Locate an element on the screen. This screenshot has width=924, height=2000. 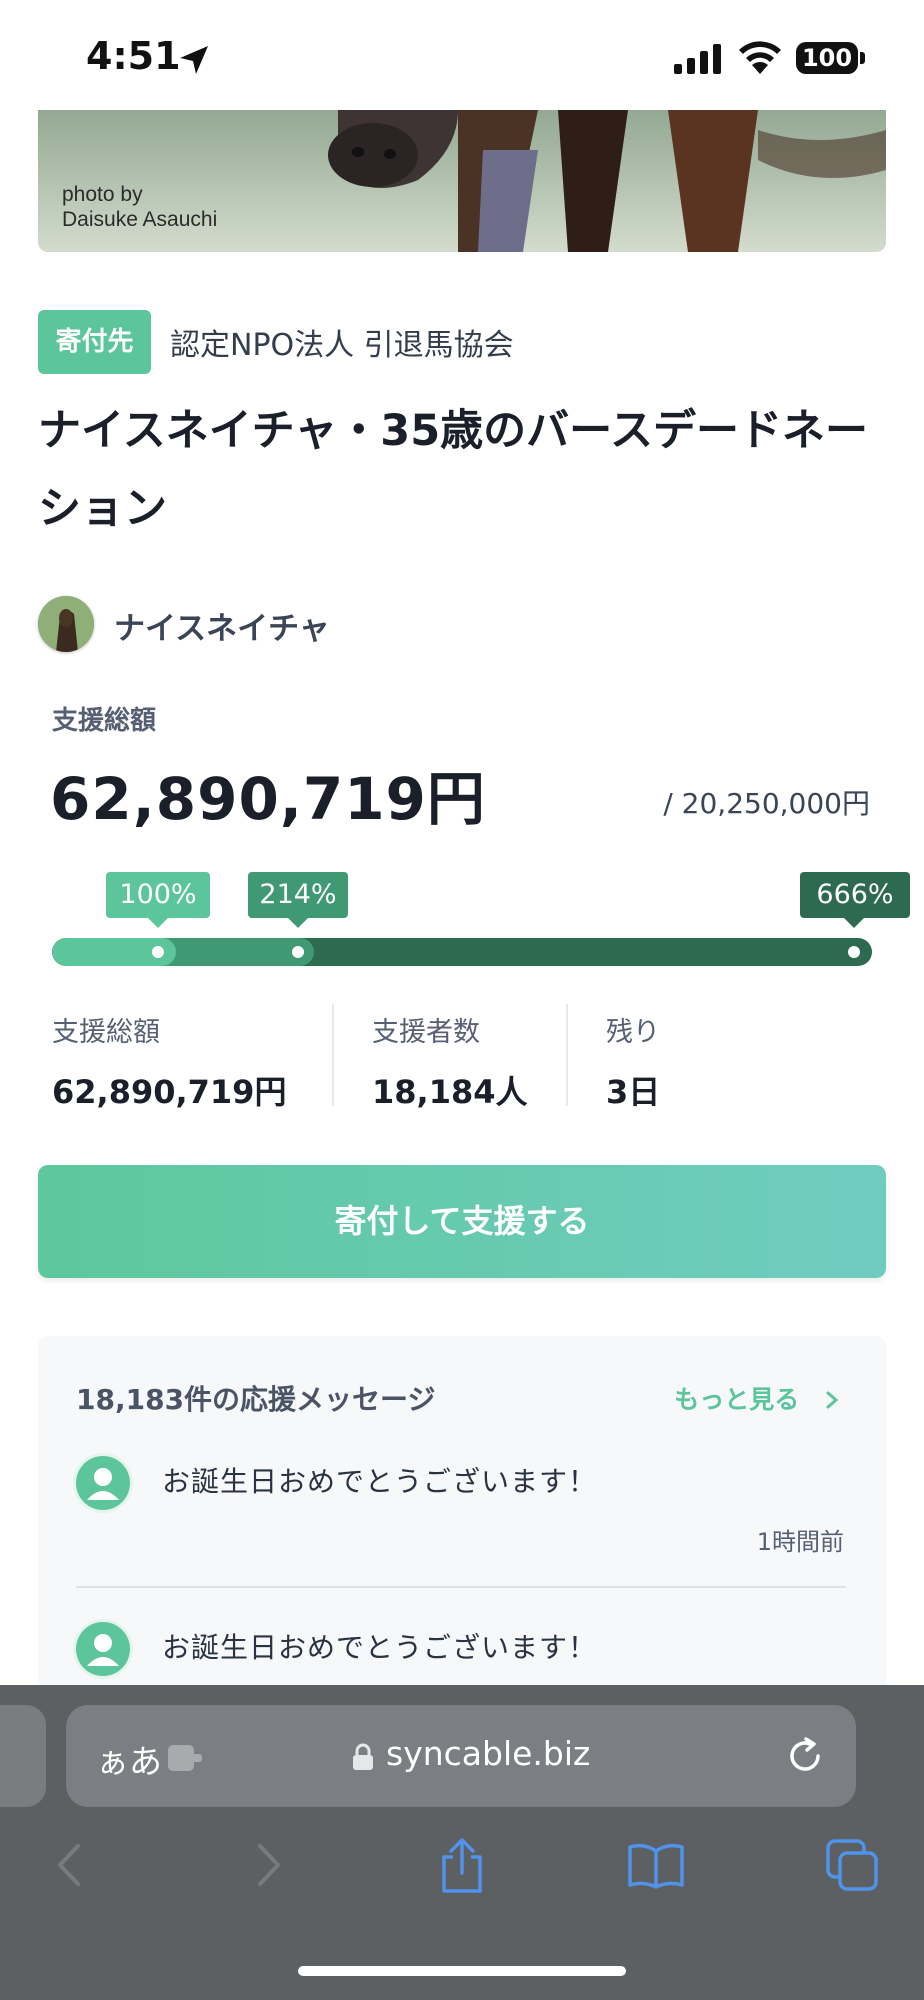
url-text: syncable.biz is located at coordinates (488, 1753).